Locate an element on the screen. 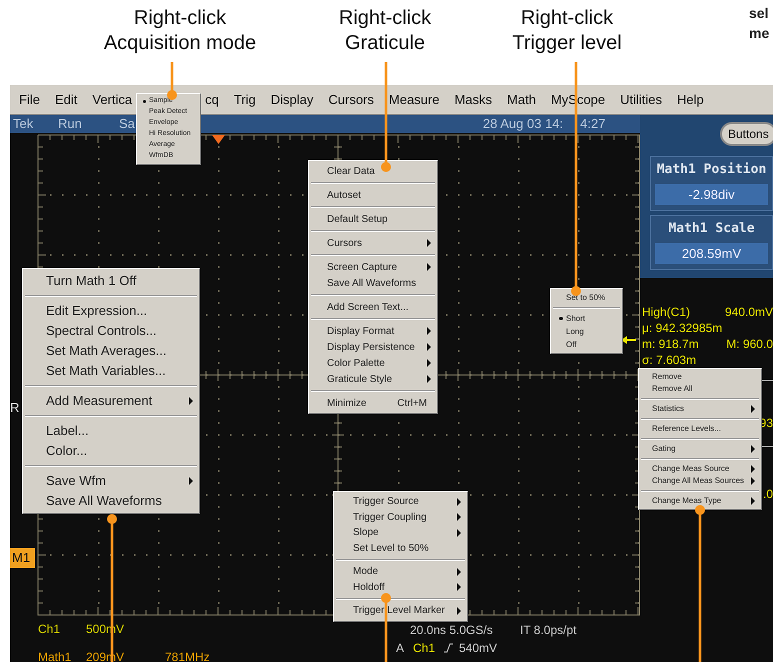 The image size is (773, 662). menu-item: Off is located at coordinates (586, 344).